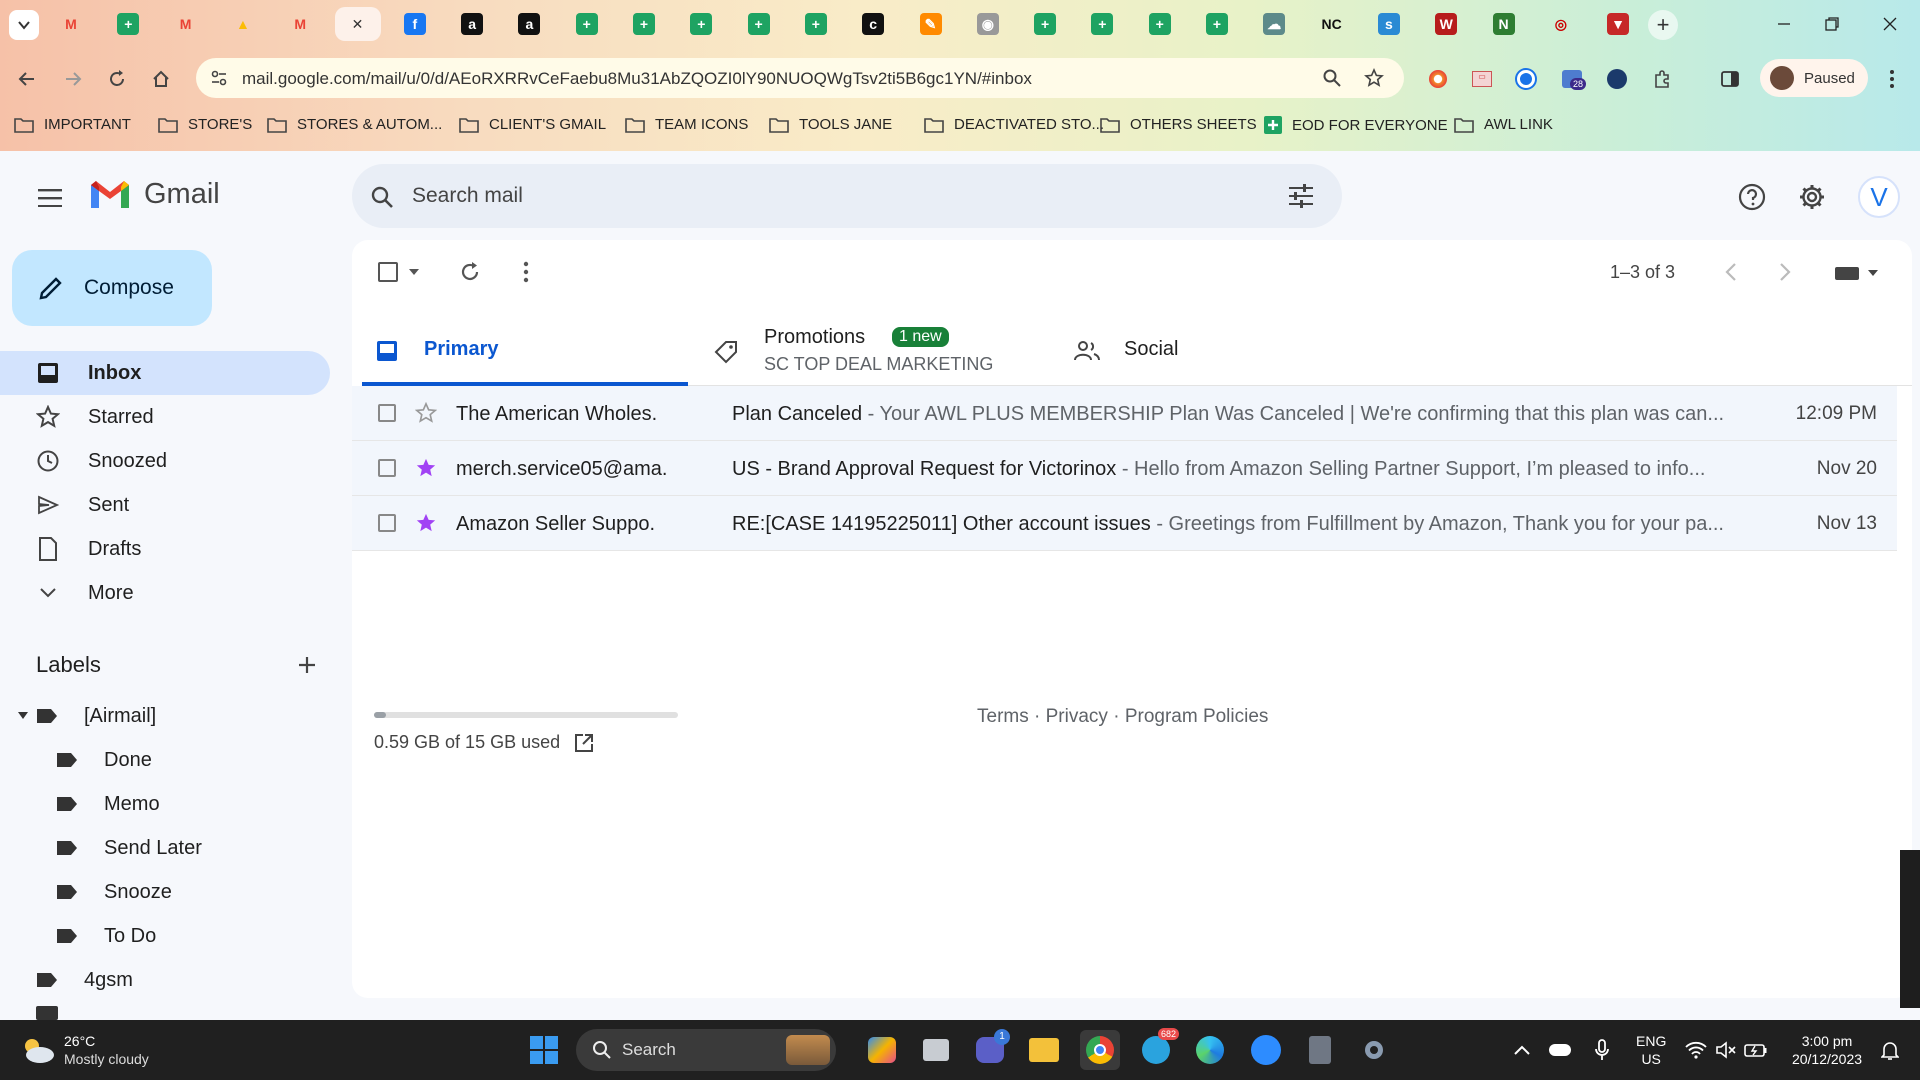 This screenshot has width=1920, height=1080. What do you see at coordinates (1730, 79) in the screenshot?
I see `side-panel-icon` at bounding box center [1730, 79].